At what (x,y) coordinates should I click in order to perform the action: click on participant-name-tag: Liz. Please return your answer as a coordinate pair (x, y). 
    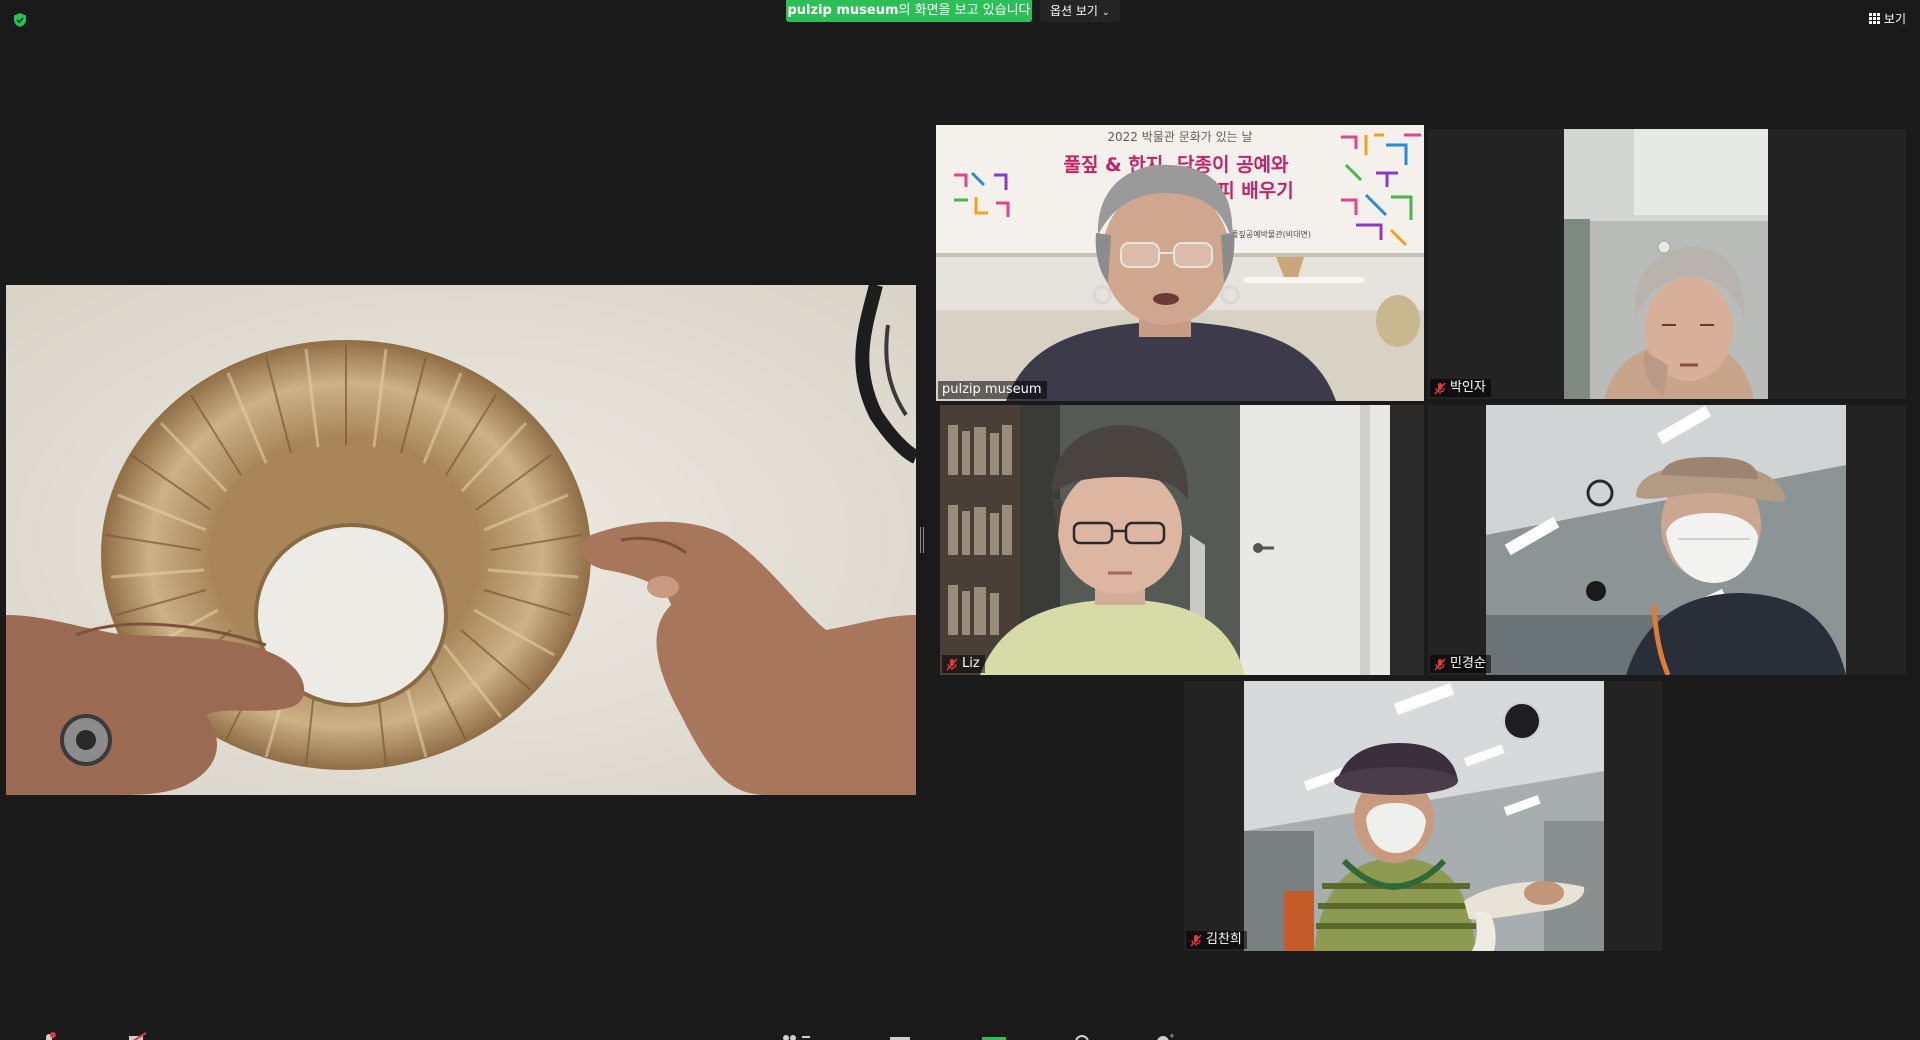
    Looking at the image, I should click on (963, 664).